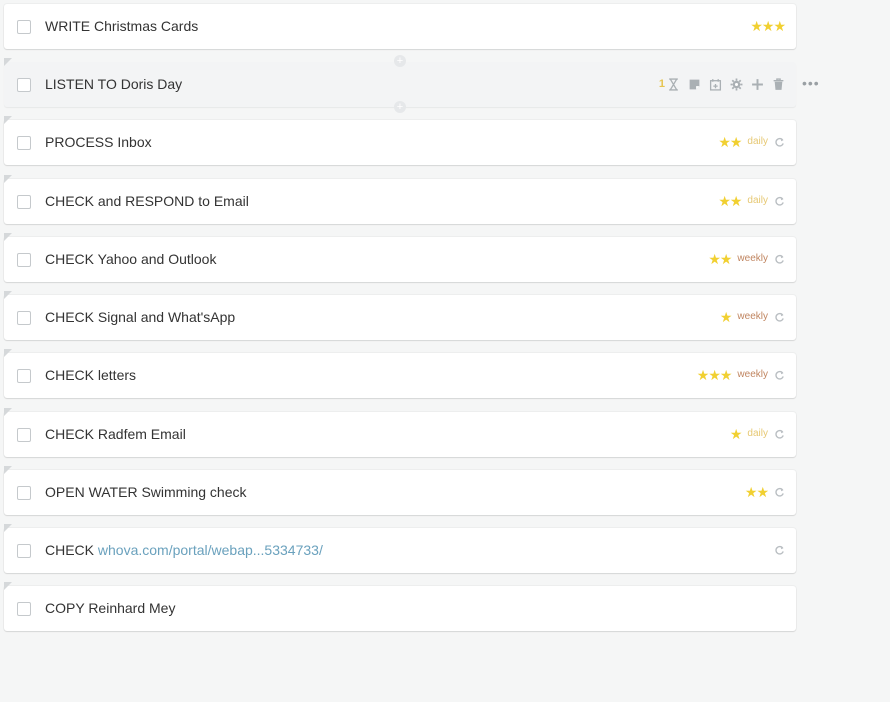  I want to click on task-title-text: PROCESS Inbox, so click(98, 142).